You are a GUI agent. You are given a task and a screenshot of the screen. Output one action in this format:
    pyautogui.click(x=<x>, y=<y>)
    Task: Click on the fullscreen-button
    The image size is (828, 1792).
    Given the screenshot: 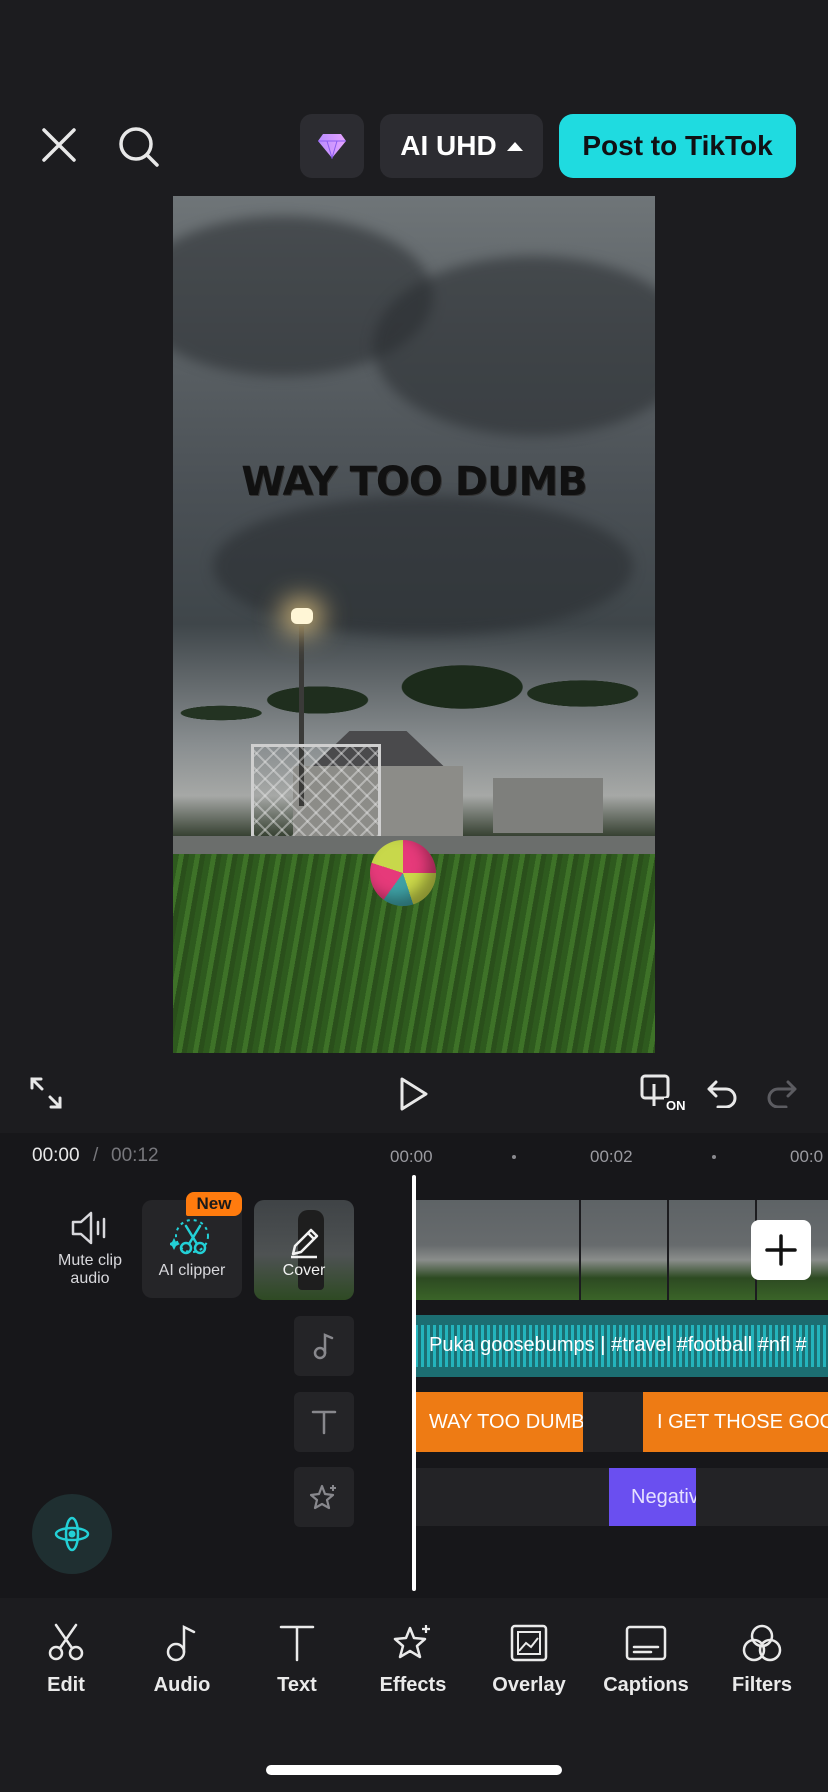 What is the action you would take?
    pyautogui.click(x=46, y=1093)
    